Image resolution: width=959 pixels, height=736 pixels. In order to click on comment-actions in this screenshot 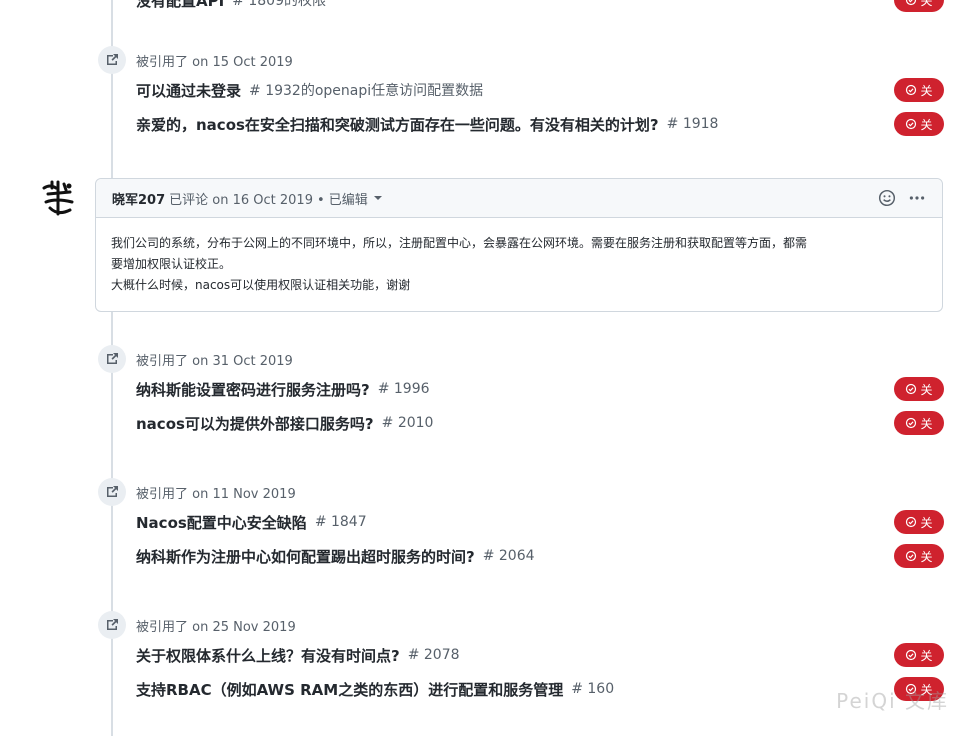, I will do `click(902, 198)`.